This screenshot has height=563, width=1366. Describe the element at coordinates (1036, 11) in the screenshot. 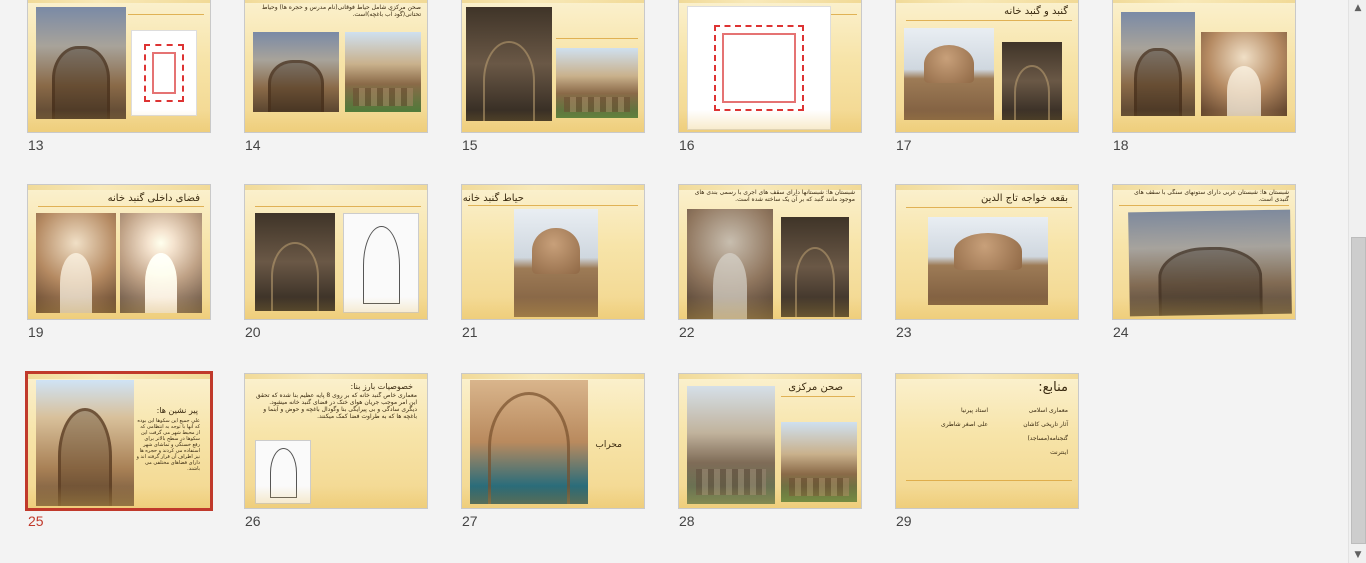

I see `slide-title: گنبد و گنبد خانه` at that location.